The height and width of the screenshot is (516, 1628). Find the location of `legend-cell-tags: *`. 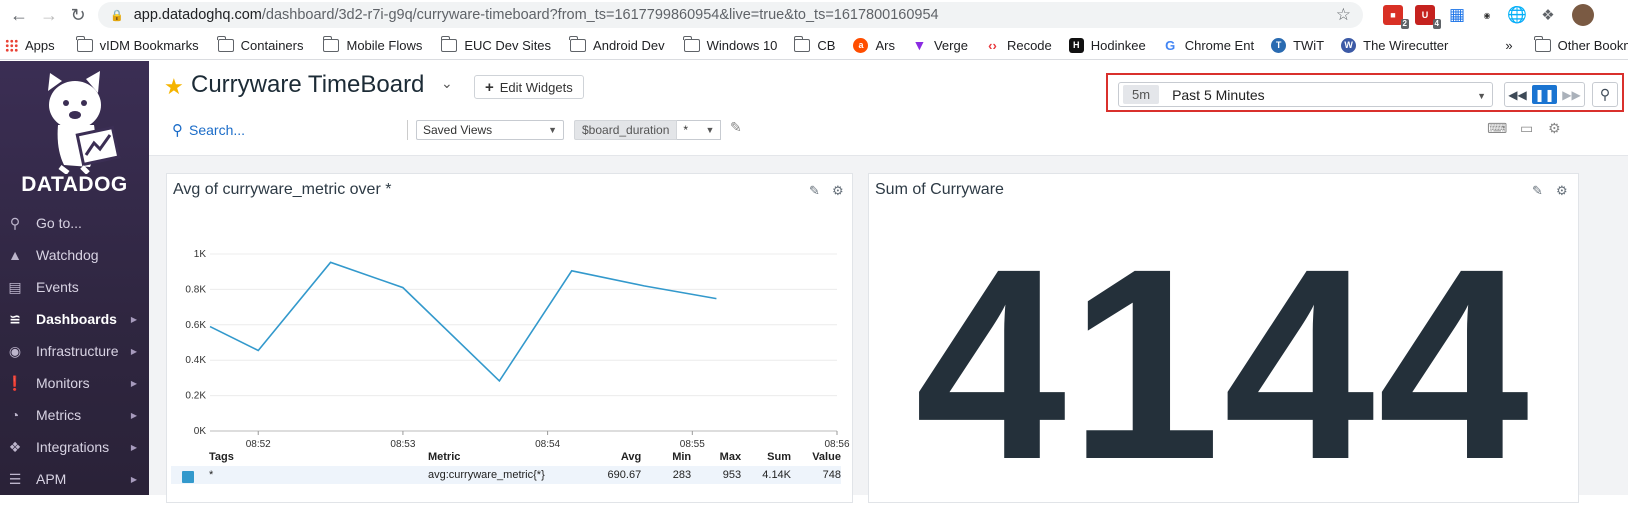

legend-cell-tags: * is located at coordinates (299, 475).